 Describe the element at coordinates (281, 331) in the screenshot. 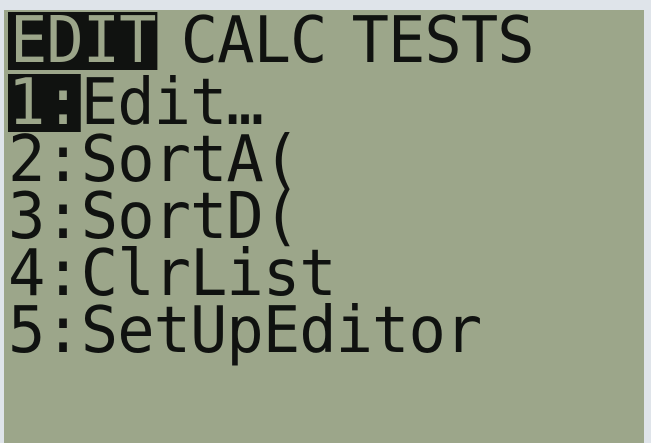

I see `menu-item-label: SetUpEditor` at that location.